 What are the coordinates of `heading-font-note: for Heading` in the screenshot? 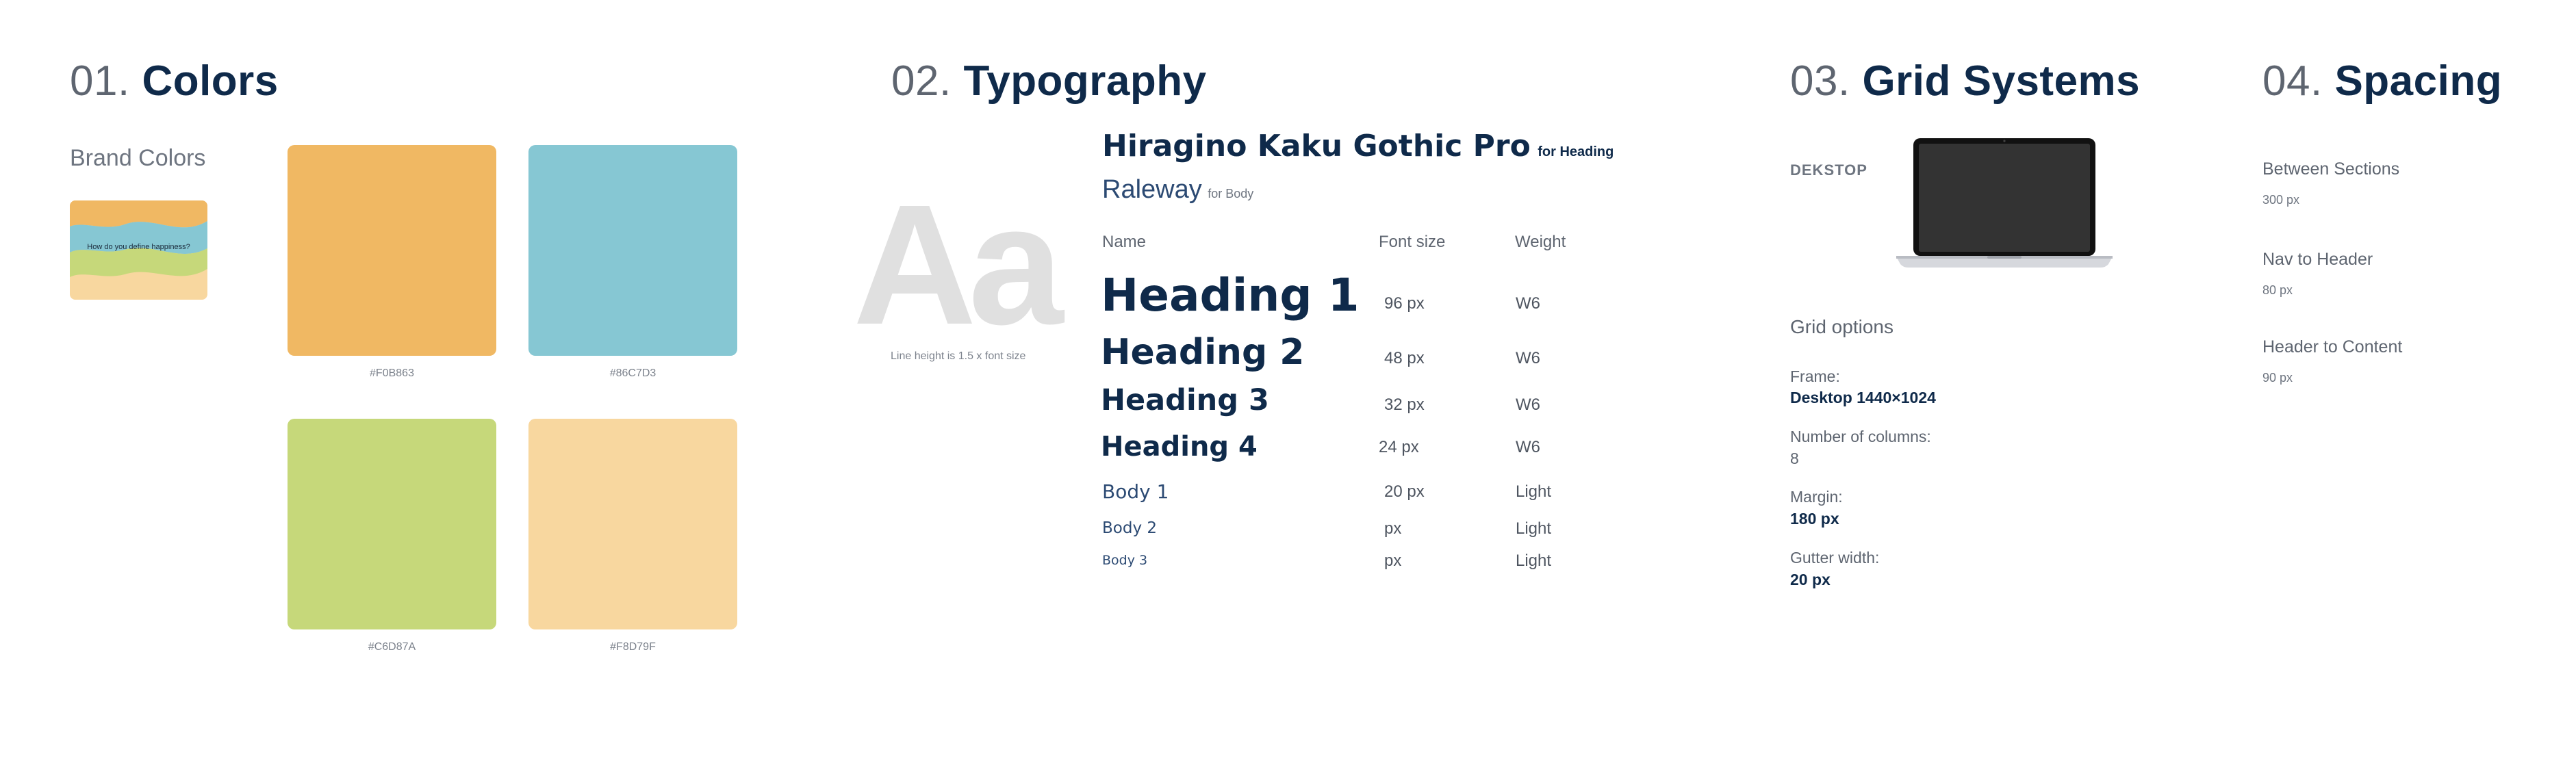 It's located at (1576, 151).